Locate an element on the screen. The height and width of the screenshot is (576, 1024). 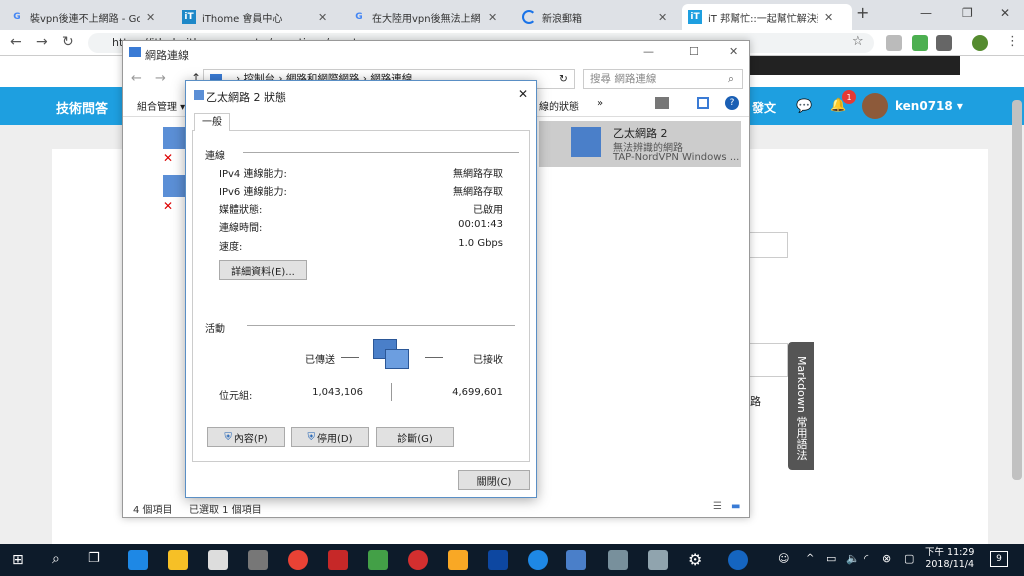
nordvpn-icon is located at coordinates (738, 560).